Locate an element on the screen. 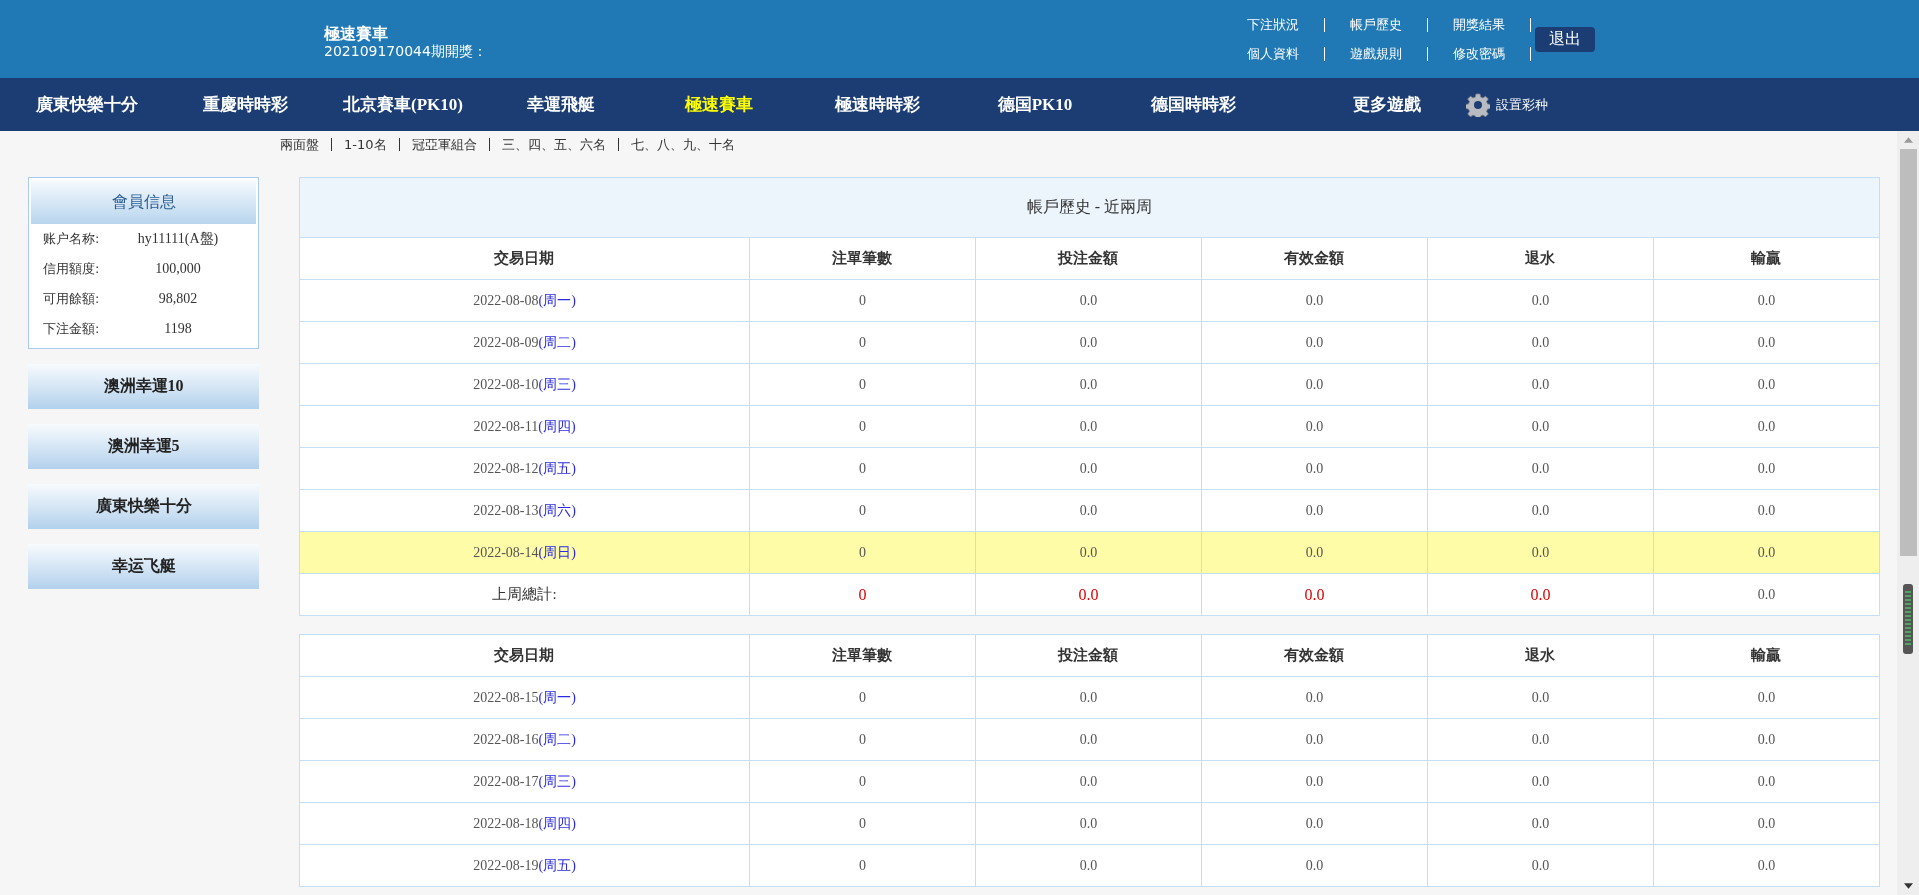 The height and width of the screenshot is (895, 1919). scroll-down-icon is located at coordinates (1908, 886).